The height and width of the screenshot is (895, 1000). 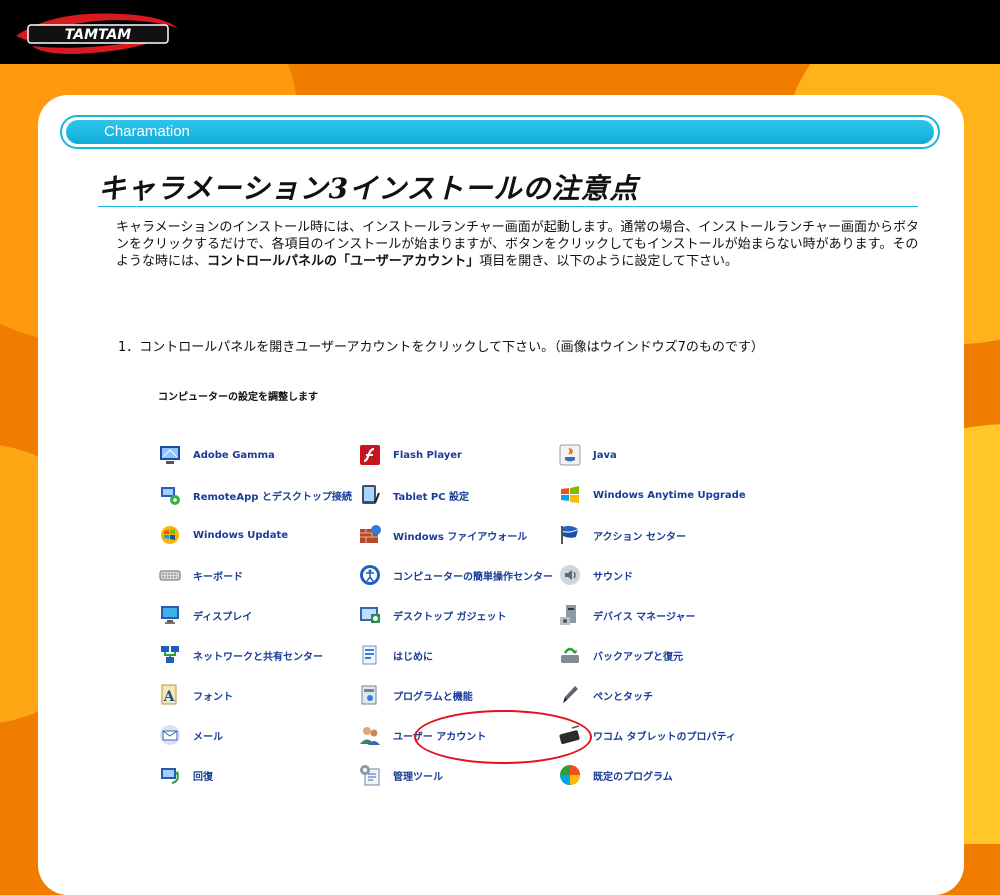 What do you see at coordinates (170, 775) in the screenshot?
I see `recovery-icon` at bounding box center [170, 775].